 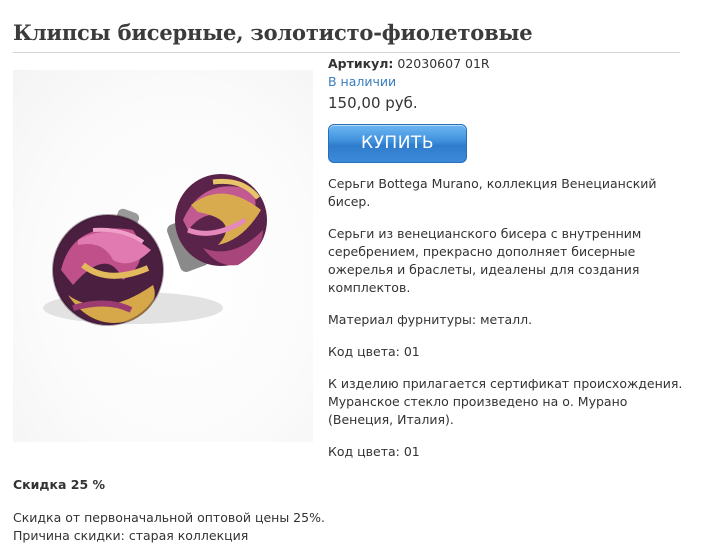 What do you see at coordinates (430, 319) in the screenshot?
I see `description-paragraph: Материал фурнитуры: металл.` at bounding box center [430, 319].